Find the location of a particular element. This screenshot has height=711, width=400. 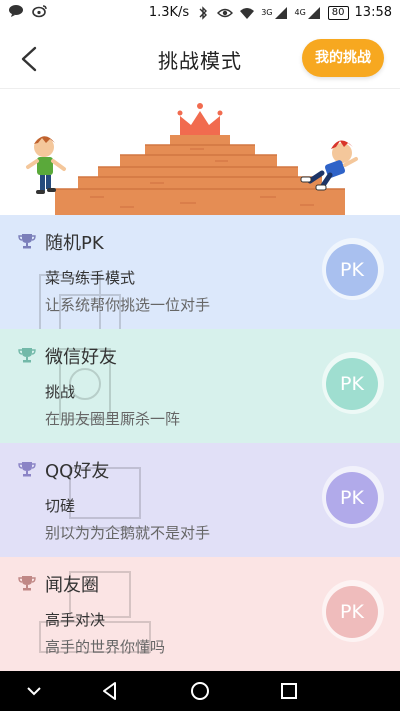

header: 挑战模式 我的挑战 is located at coordinates (200, 58).